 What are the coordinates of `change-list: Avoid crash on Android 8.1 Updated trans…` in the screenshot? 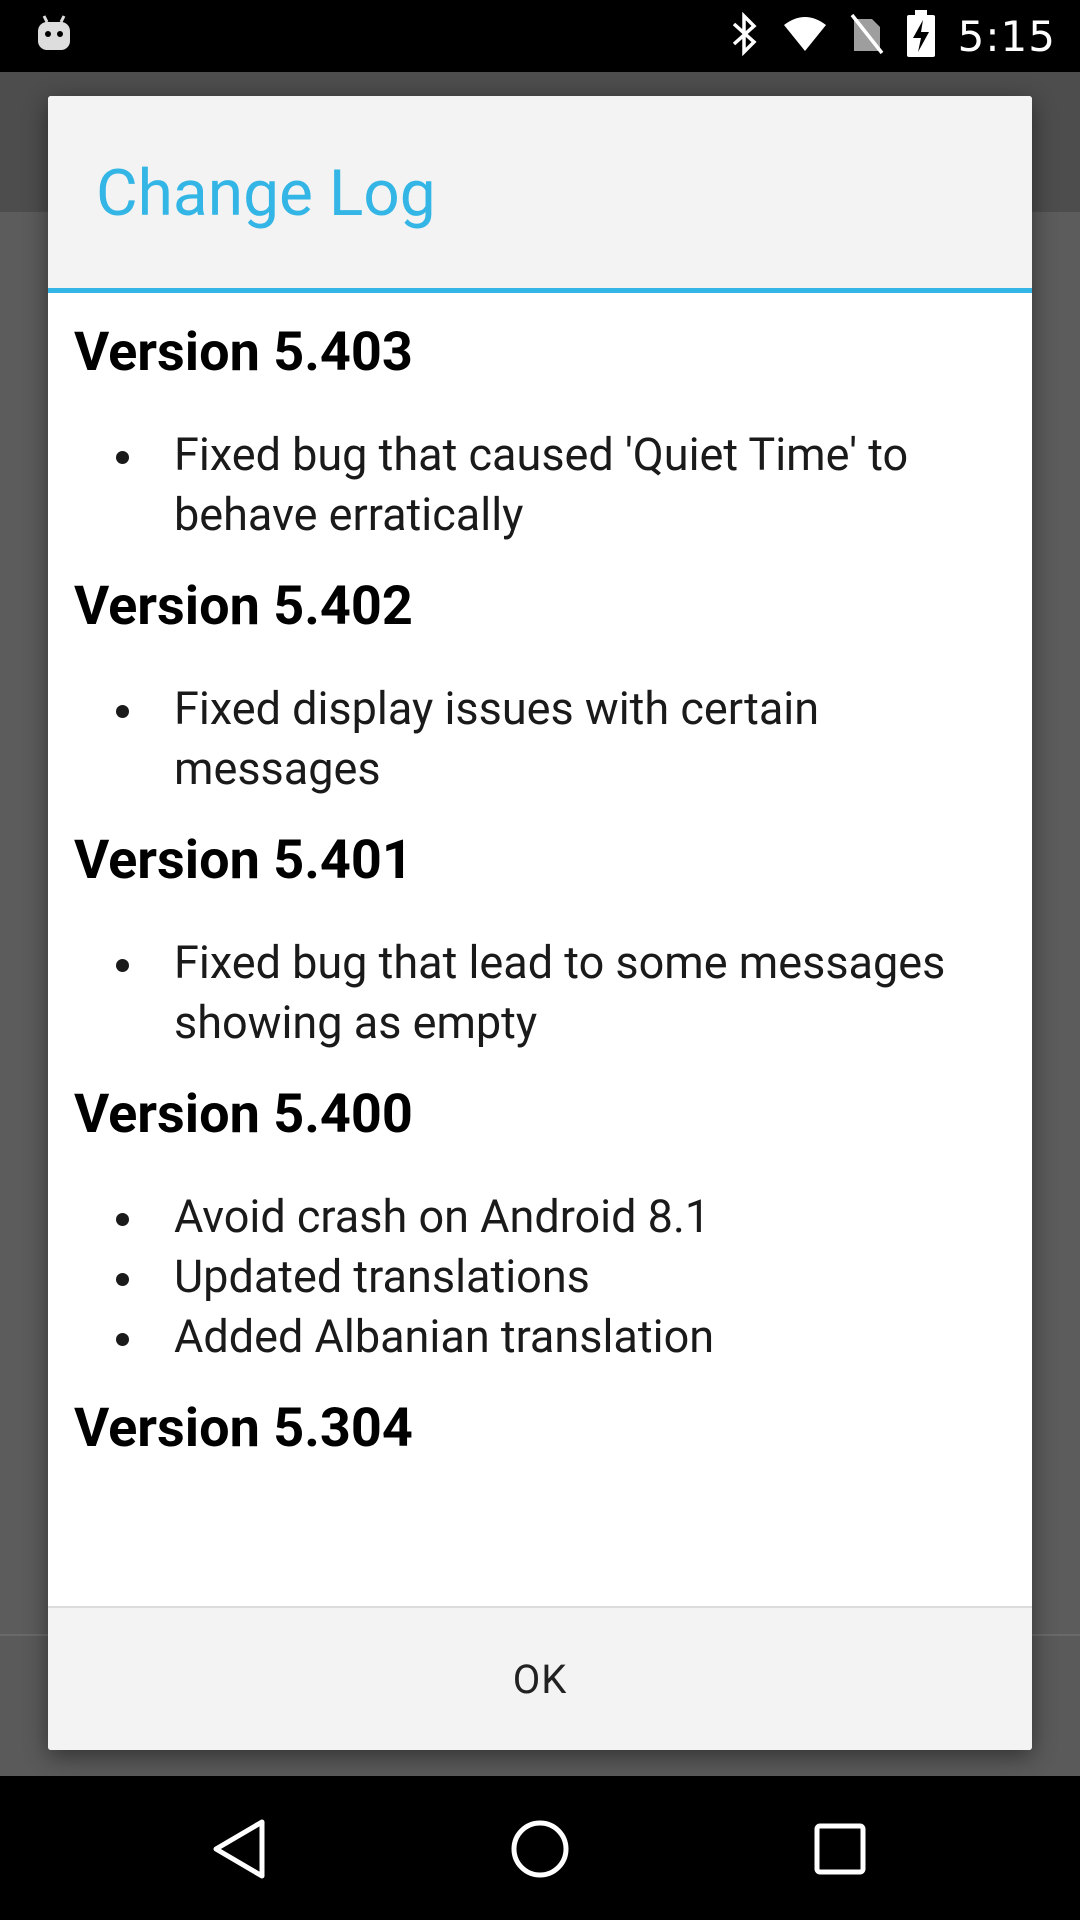 It's located at (540, 1277).